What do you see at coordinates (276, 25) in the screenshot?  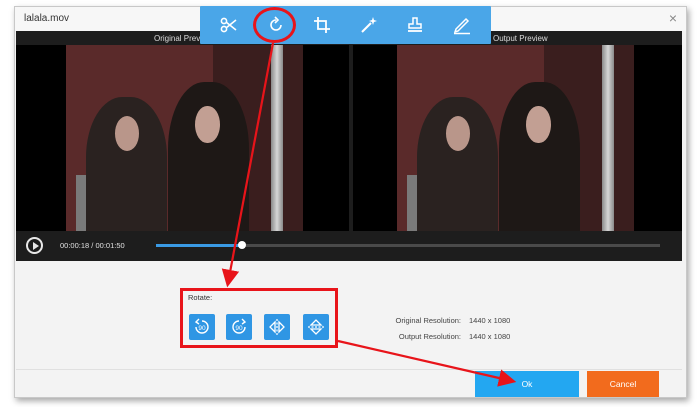 I see `rotate-icon` at bounding box center [276, 25].